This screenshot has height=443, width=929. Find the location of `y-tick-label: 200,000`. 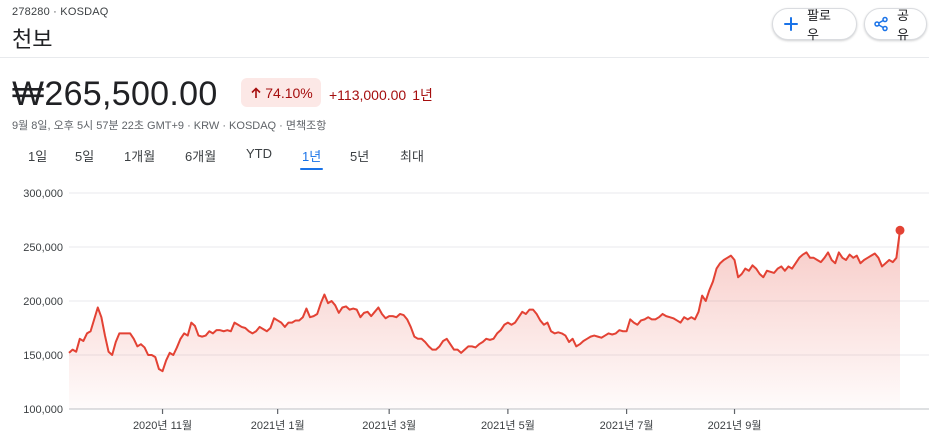

y-tick-label: 200,000 is located at coordinates (43, 302).